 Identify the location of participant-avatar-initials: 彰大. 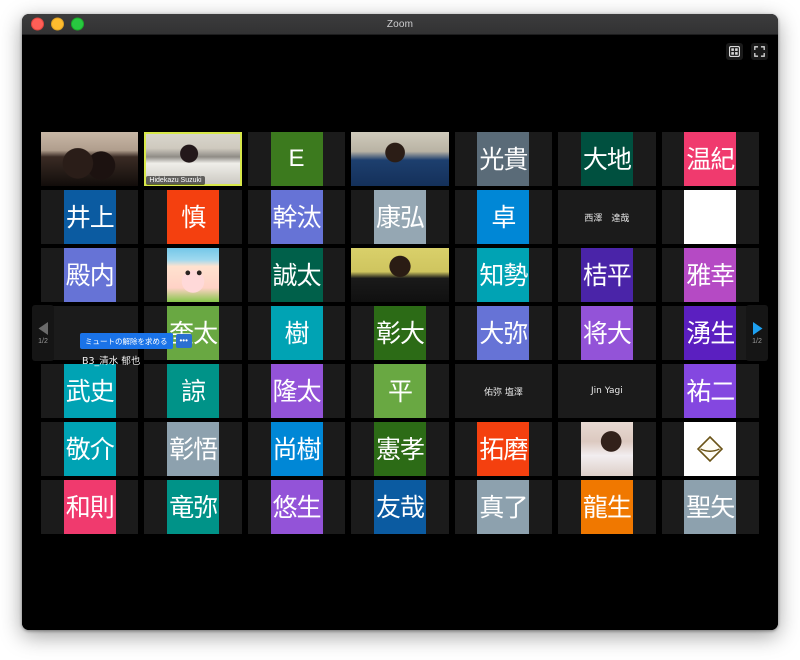
(399, 333).